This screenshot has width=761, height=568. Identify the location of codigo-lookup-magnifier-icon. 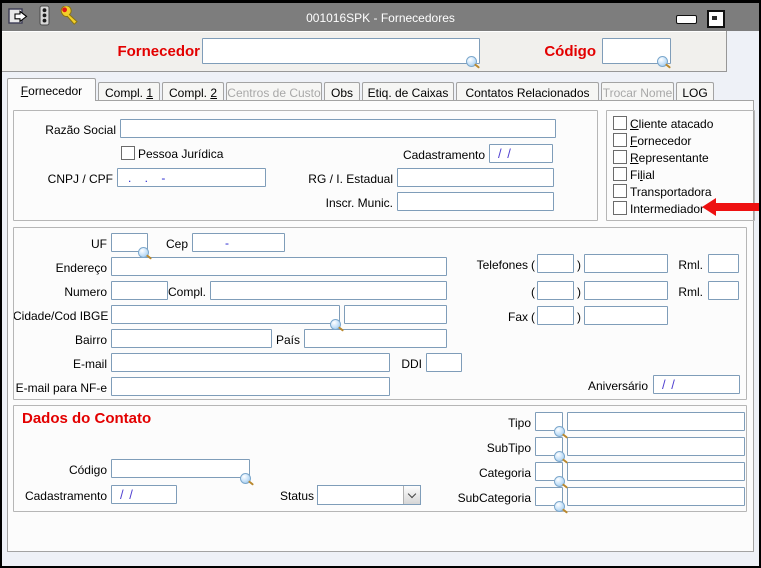
(662, 61).